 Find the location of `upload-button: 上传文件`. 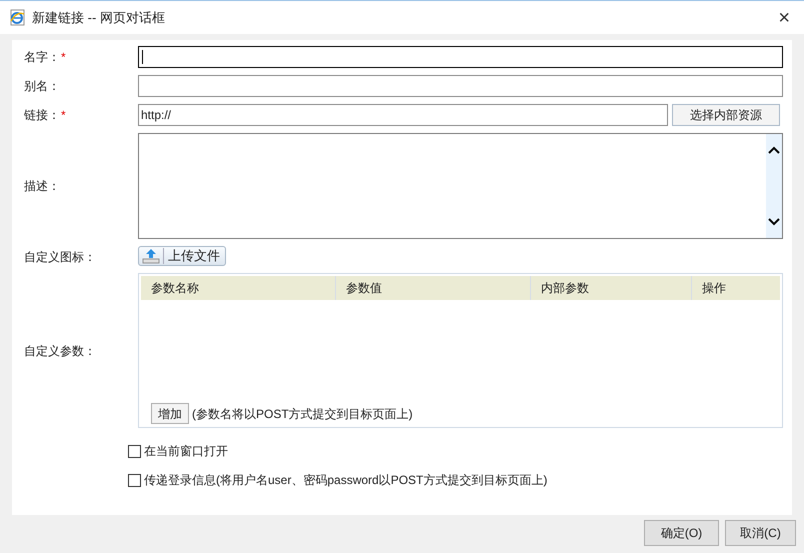

upload-button: 上传文件 is located at coordinates (182, 256).